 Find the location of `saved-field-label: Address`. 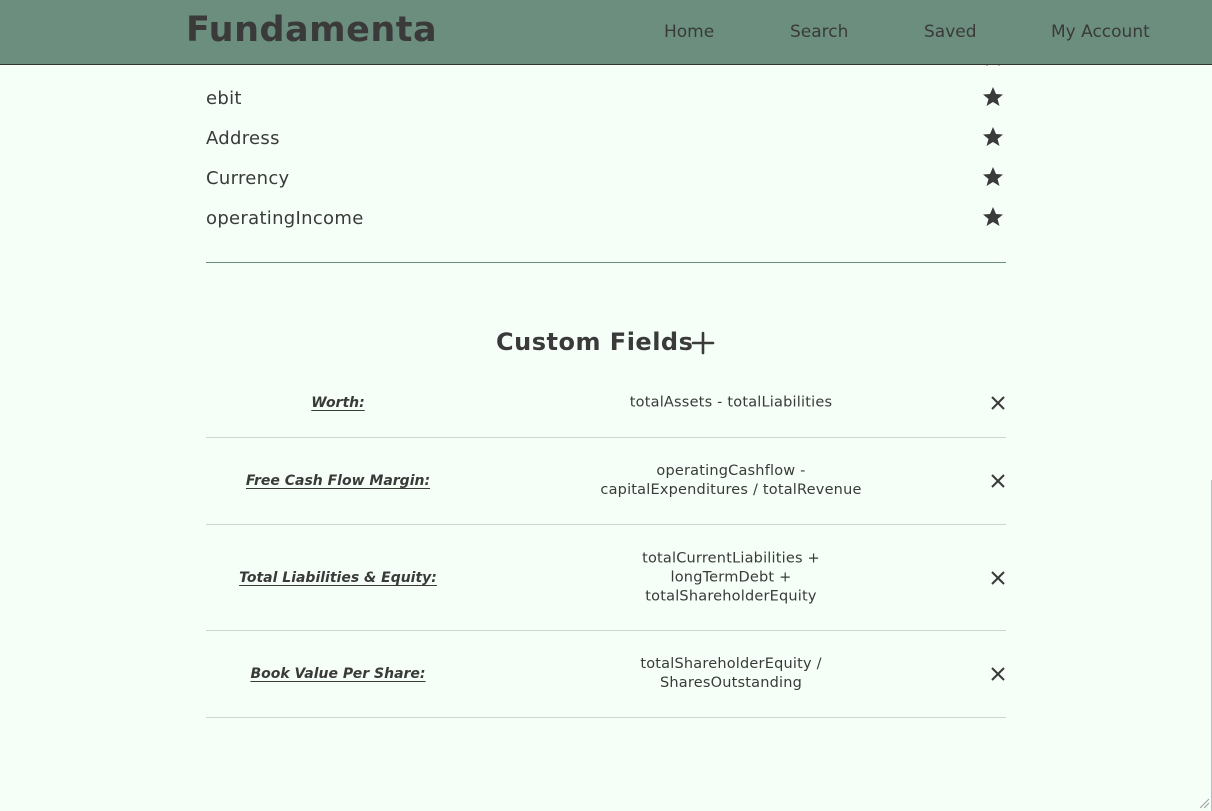

saved-field-label: Address is located at coordinates (243, 138).